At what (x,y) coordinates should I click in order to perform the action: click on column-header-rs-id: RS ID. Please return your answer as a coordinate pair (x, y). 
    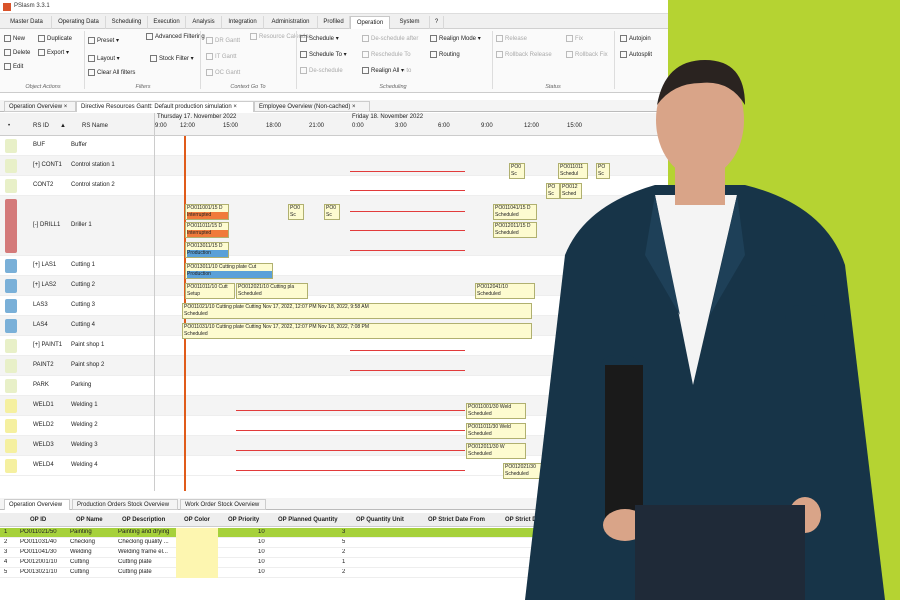
    Looking at the image, I should click on (41, 126).